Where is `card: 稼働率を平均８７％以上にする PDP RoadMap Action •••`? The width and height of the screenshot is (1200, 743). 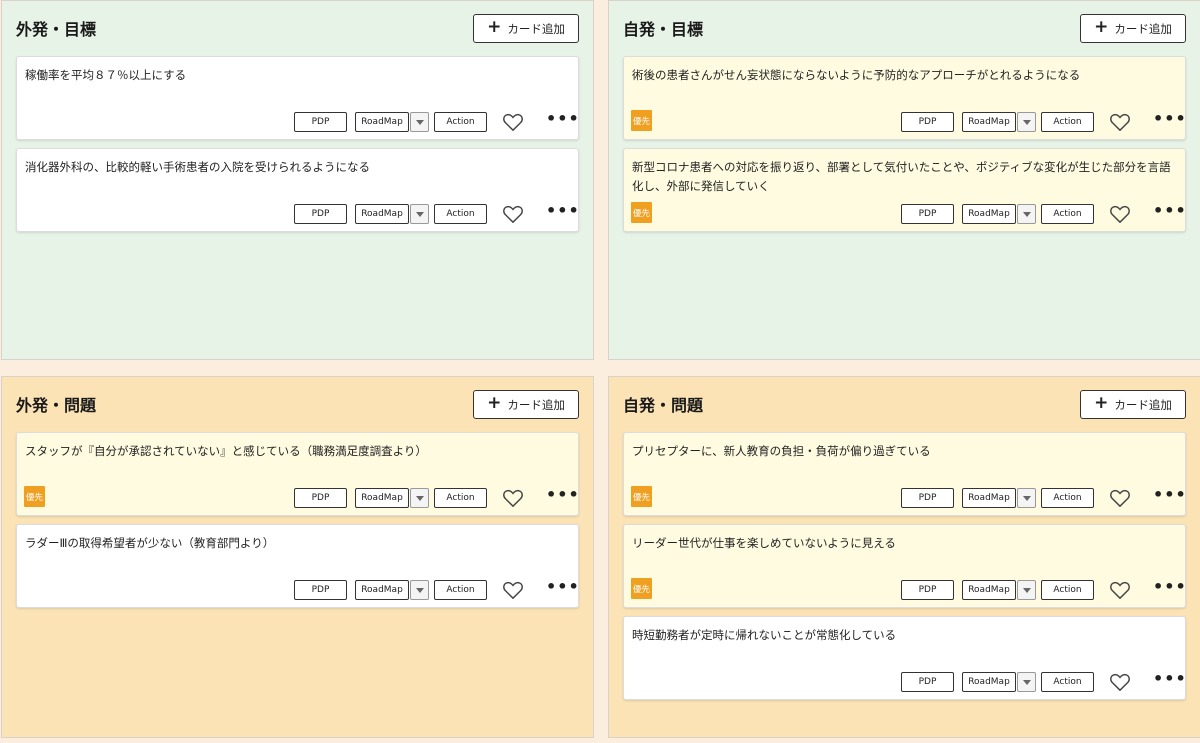 card: 稼働率を平均８７％以上にする PDP RoadMap Action ••• is located at coordinates (297, 98).